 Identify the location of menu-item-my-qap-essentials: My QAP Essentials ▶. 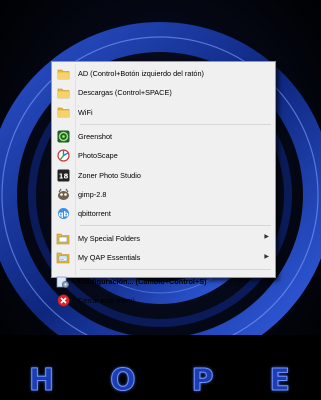
(163, 257).